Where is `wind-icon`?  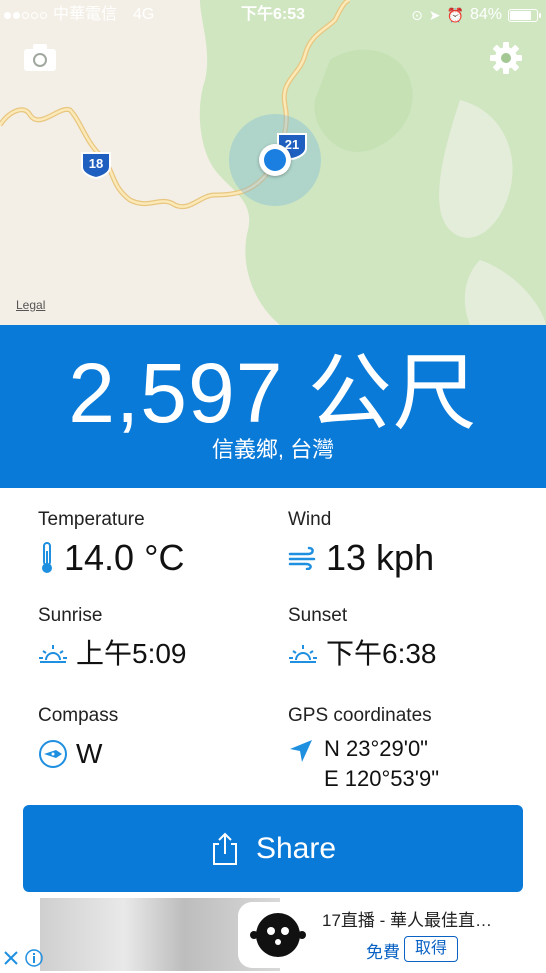 wind-icon is located at coordinates (303, 558).